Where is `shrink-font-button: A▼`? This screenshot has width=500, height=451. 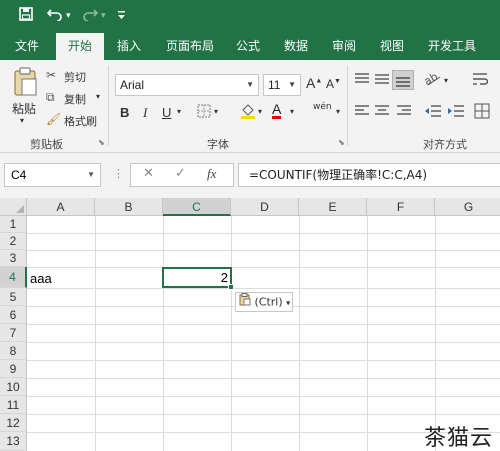
shrink-font-button: A▼ is located at coordinates (333, 84).